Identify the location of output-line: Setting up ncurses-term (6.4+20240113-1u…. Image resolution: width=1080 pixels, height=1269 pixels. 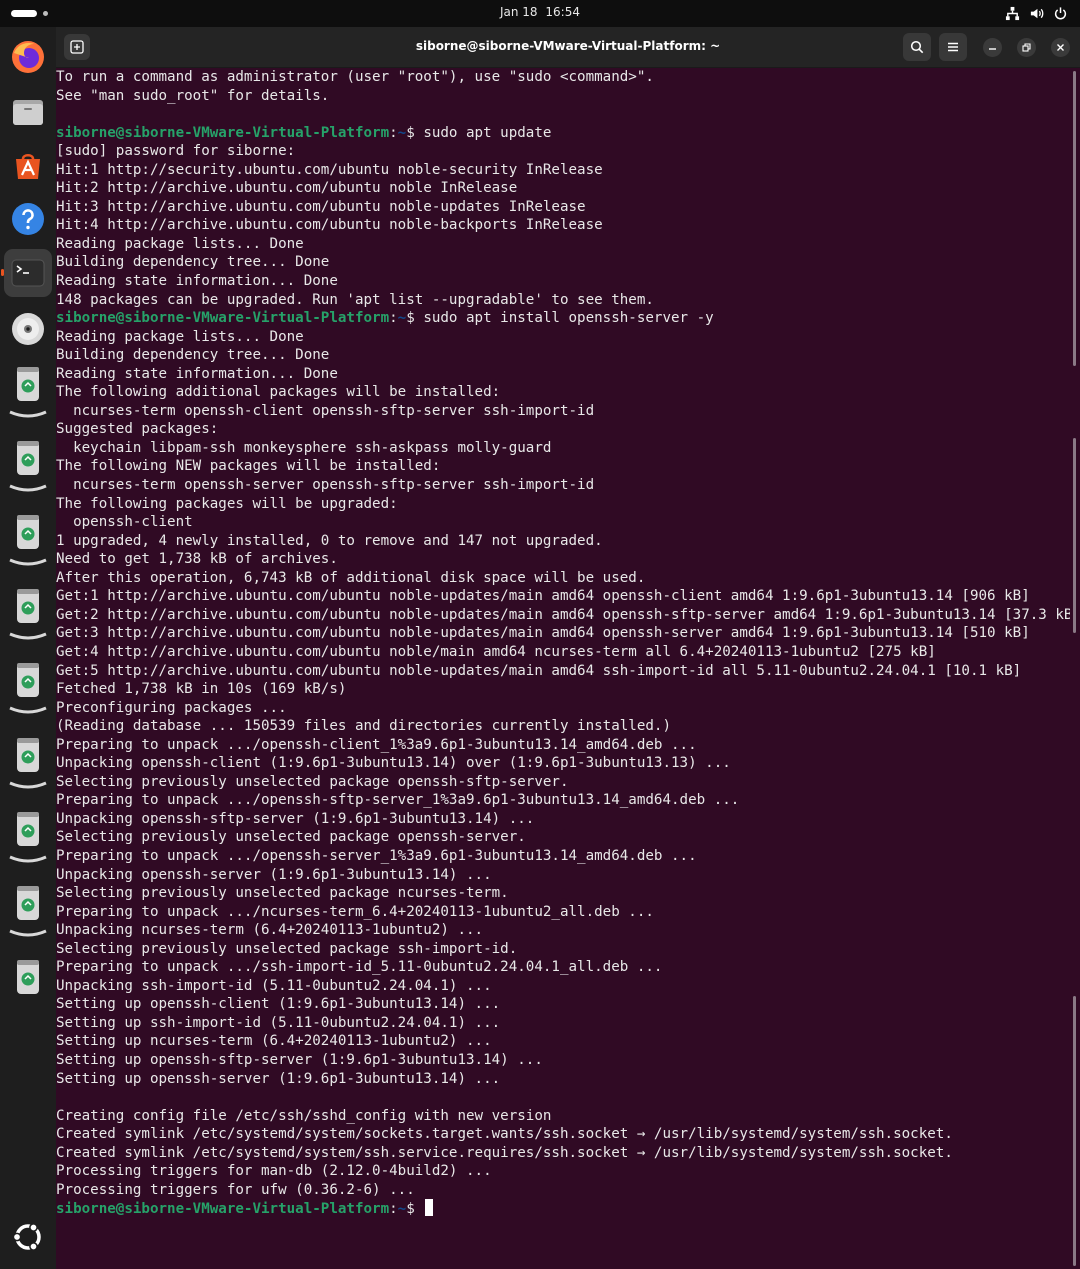
(274, 1041).